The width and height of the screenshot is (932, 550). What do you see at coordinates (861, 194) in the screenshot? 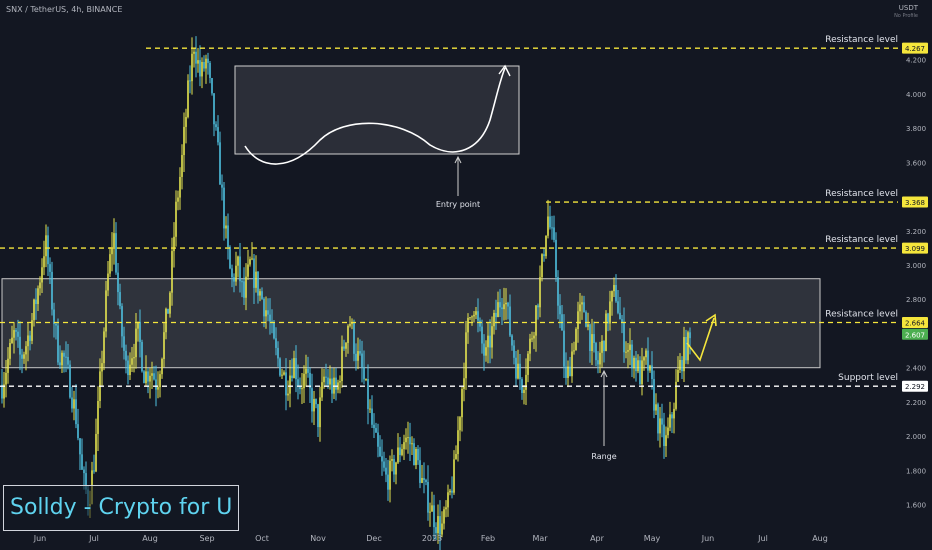
I see `resistance-level-label: Resistance level` at bounding box center [861, 194].